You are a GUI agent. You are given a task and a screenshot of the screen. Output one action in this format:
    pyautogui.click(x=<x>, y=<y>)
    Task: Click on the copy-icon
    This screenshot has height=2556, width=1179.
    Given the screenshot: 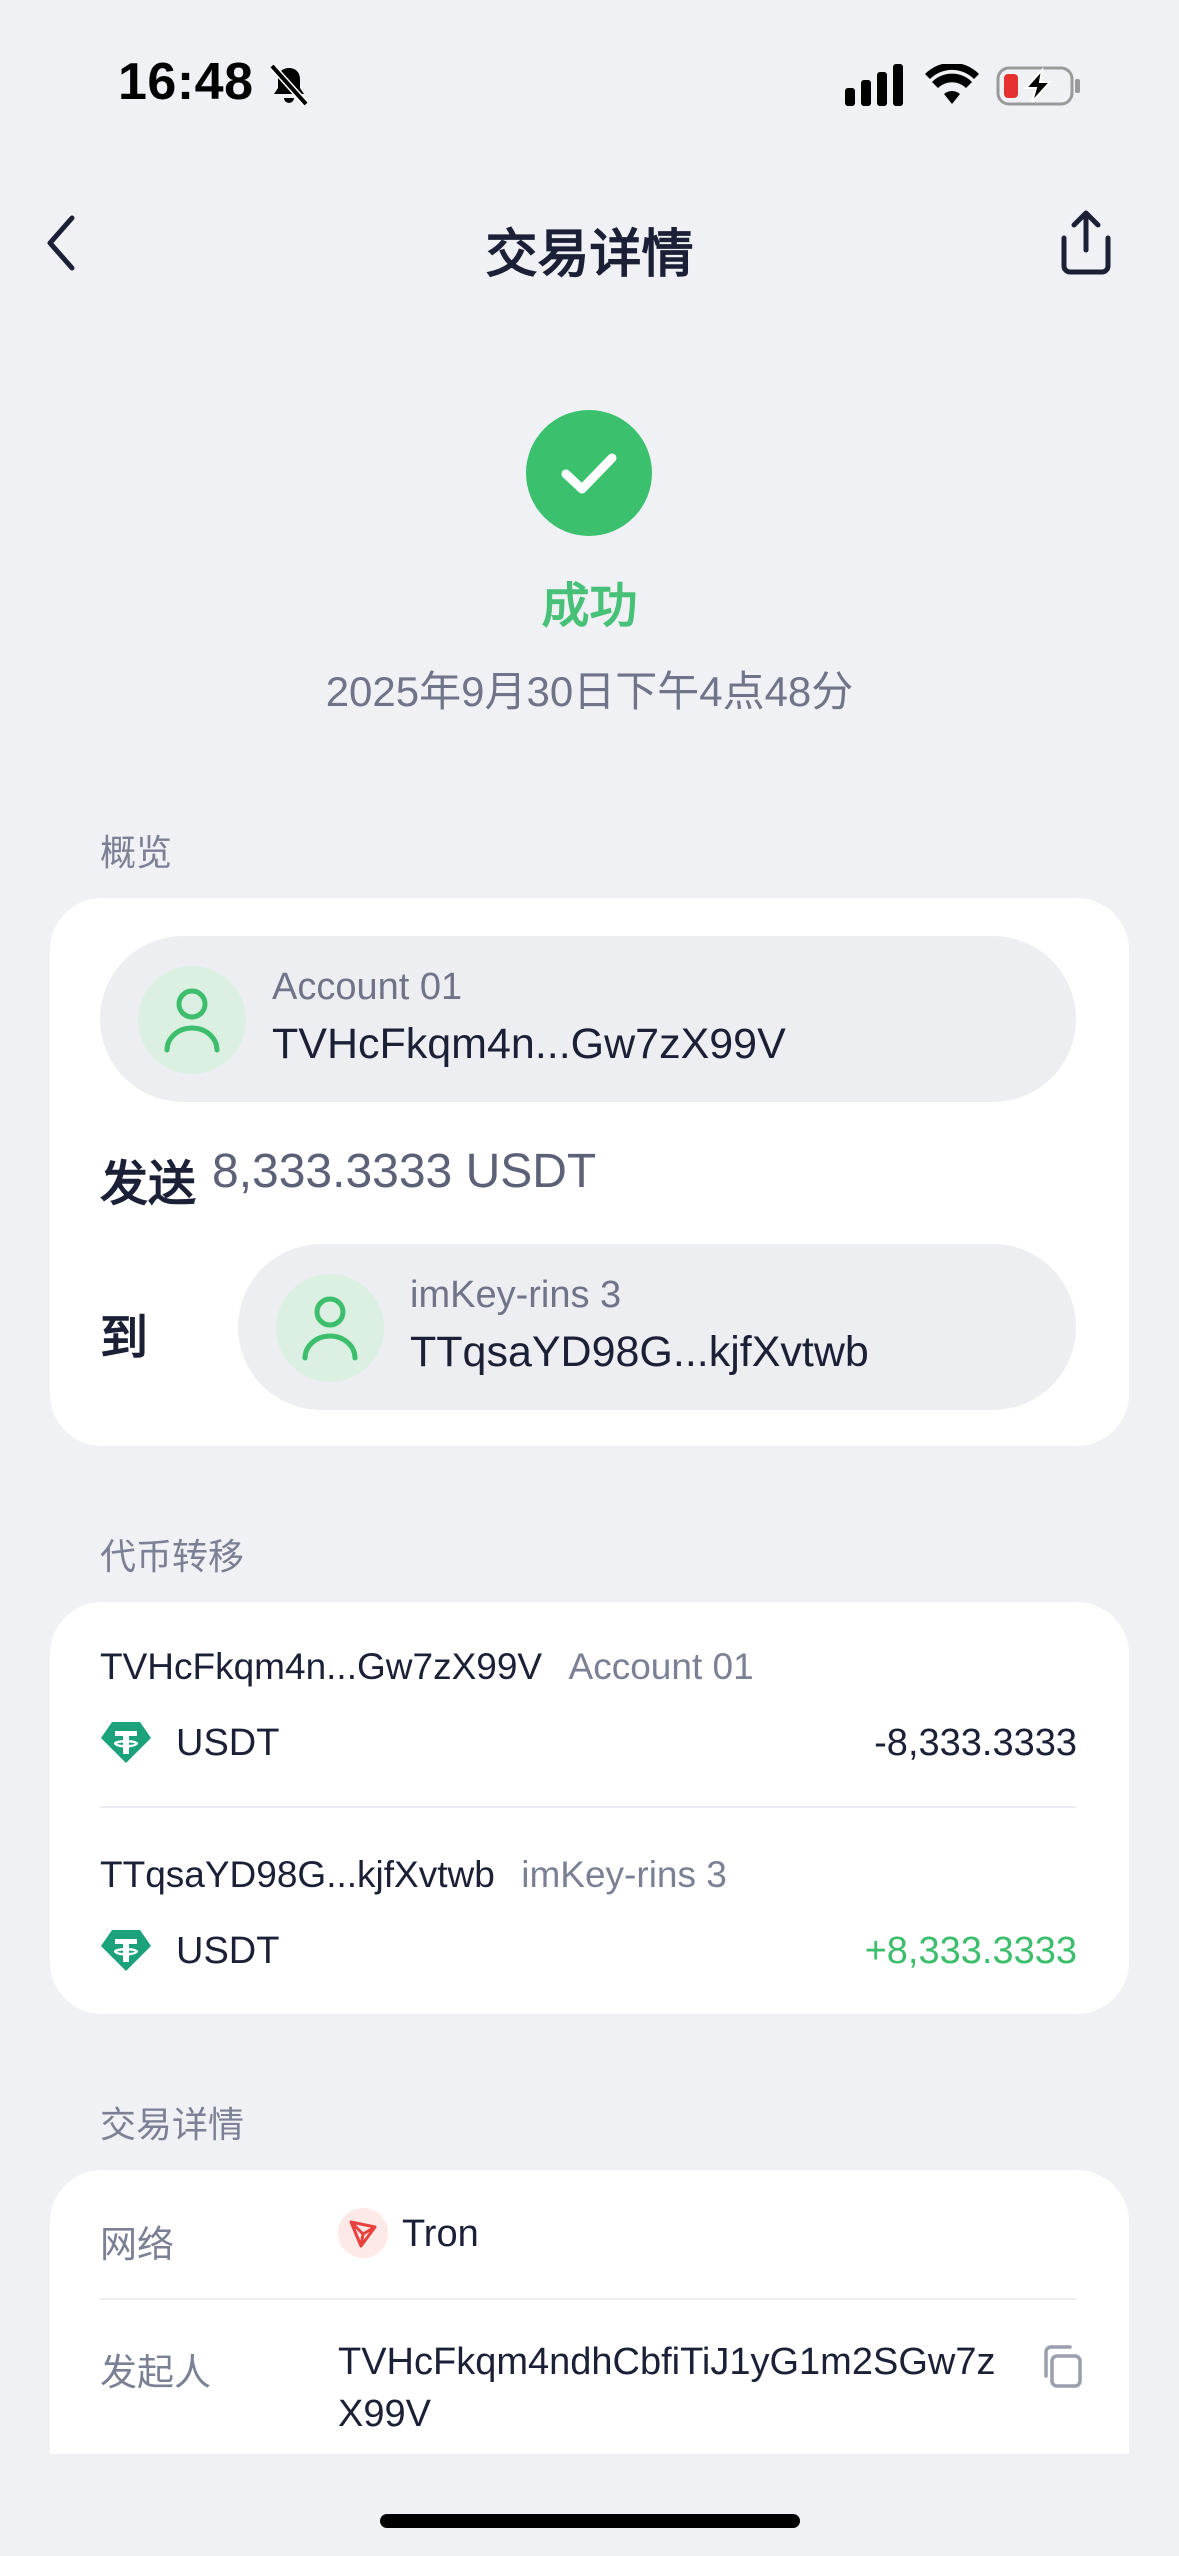 What is the action you would take?
    pyautogui.click(x=1062, y=2366)
    